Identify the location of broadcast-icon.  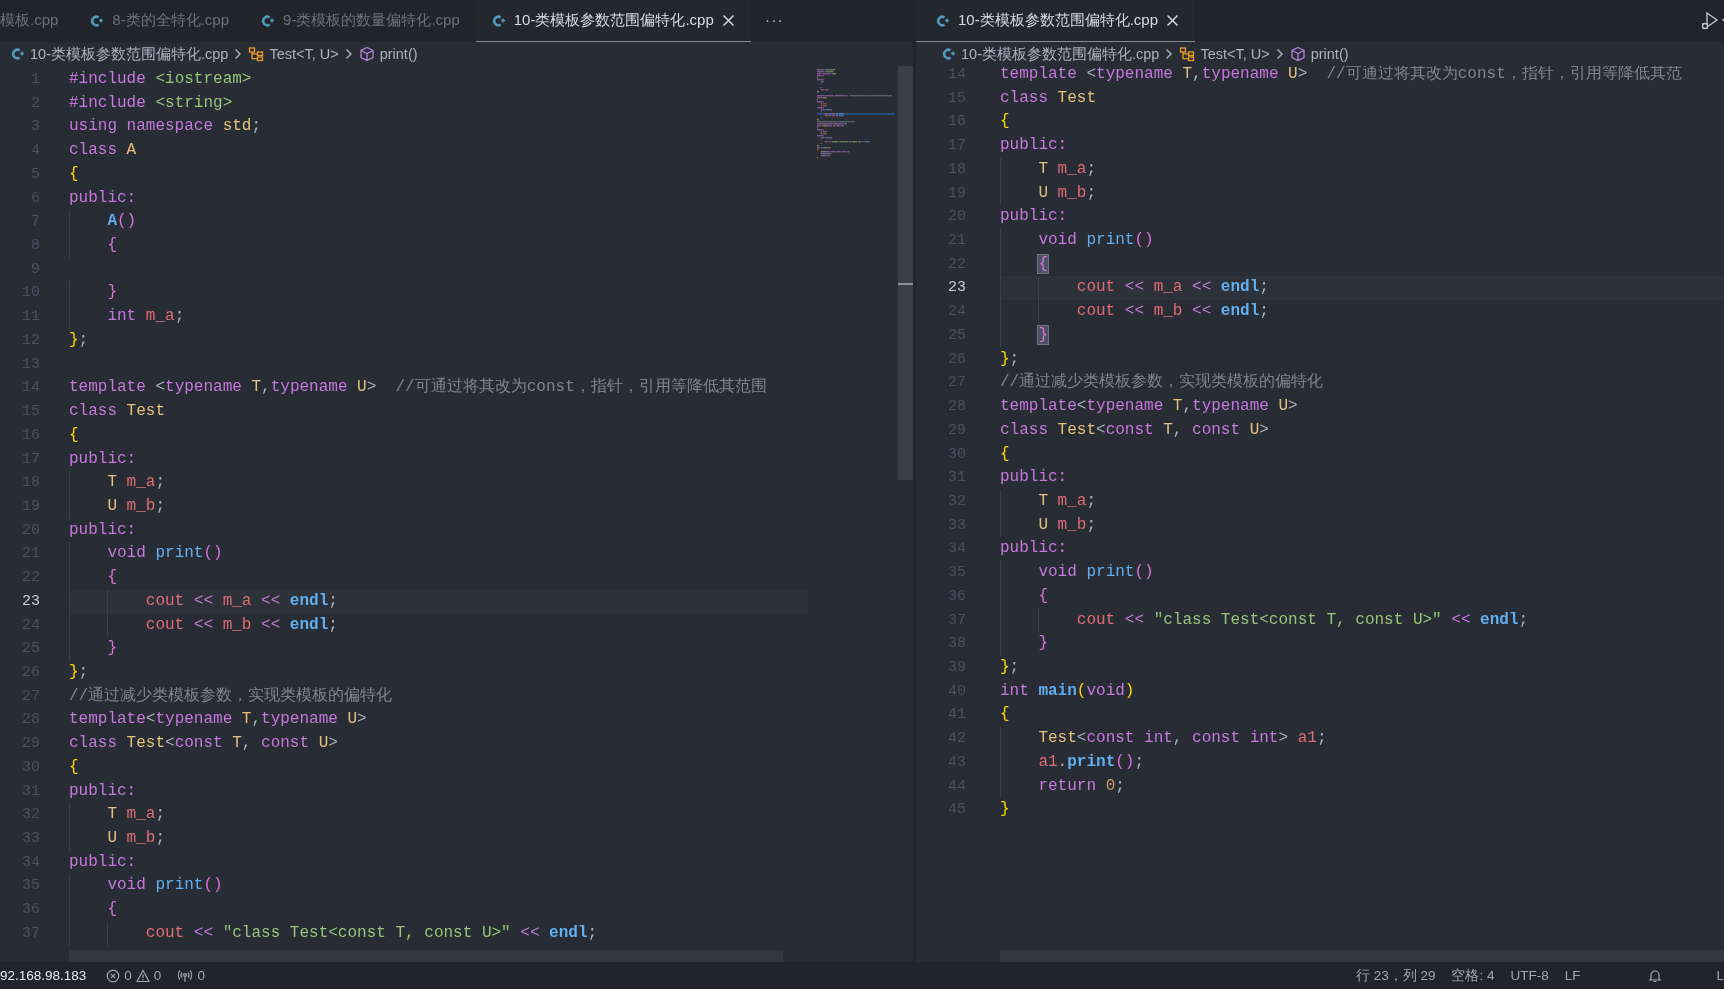
(185, 975).